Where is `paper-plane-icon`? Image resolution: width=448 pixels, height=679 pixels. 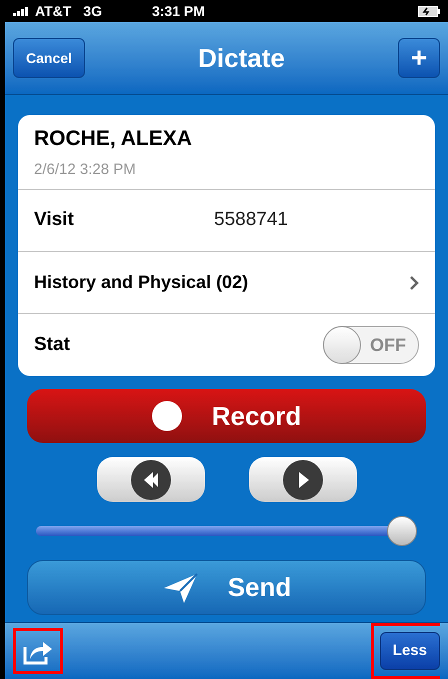
paper-plane-icon is located at coordinates (180, 588).